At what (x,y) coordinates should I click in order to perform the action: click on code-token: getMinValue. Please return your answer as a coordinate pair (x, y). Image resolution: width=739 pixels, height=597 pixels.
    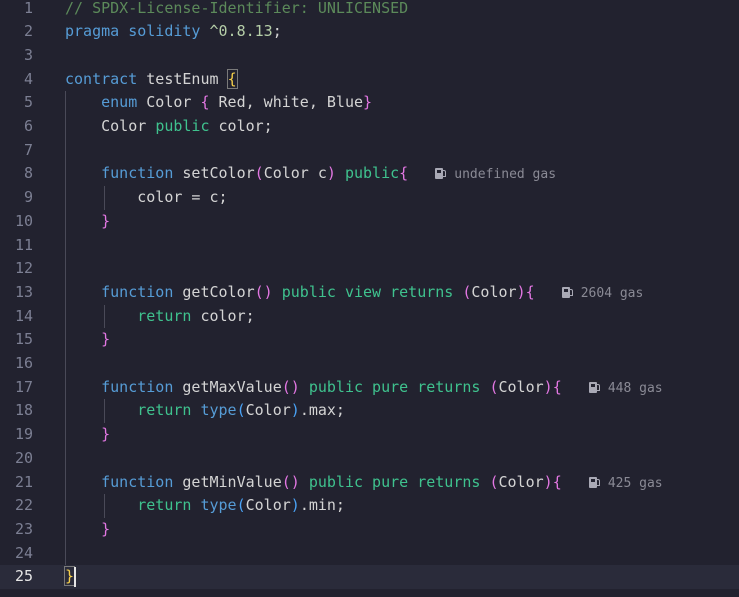
    Looking at the image, I should click on (232, 481).